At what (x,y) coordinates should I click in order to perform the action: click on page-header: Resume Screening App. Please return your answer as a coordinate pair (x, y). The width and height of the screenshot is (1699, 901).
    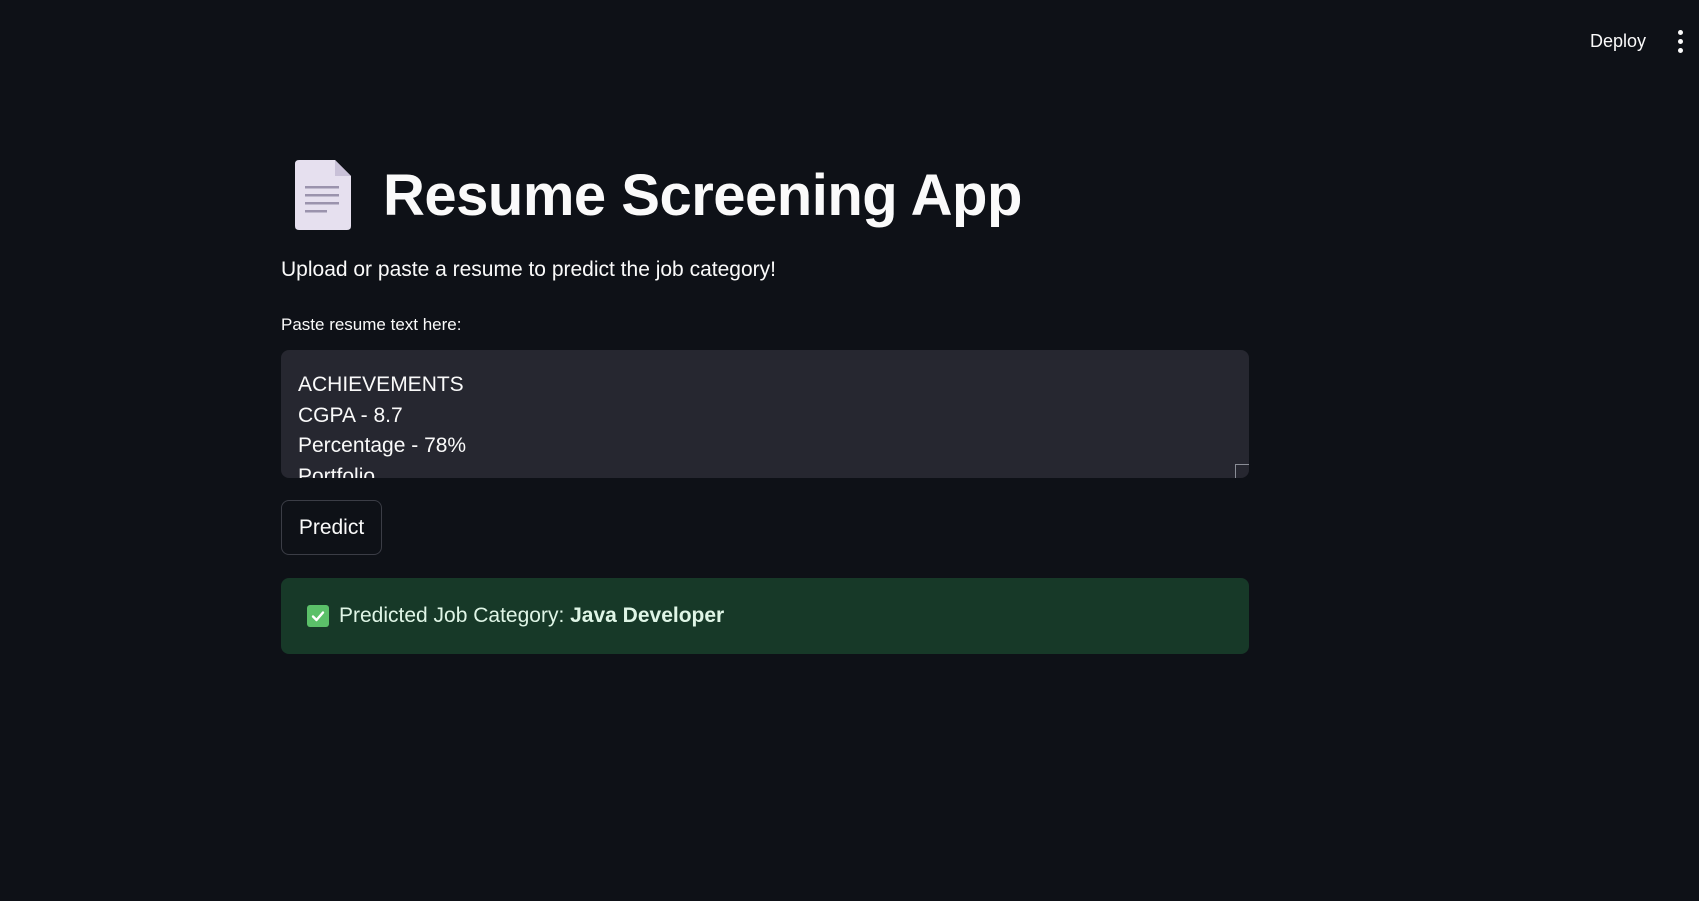
    Looking at the image, I should click on (657, 195).